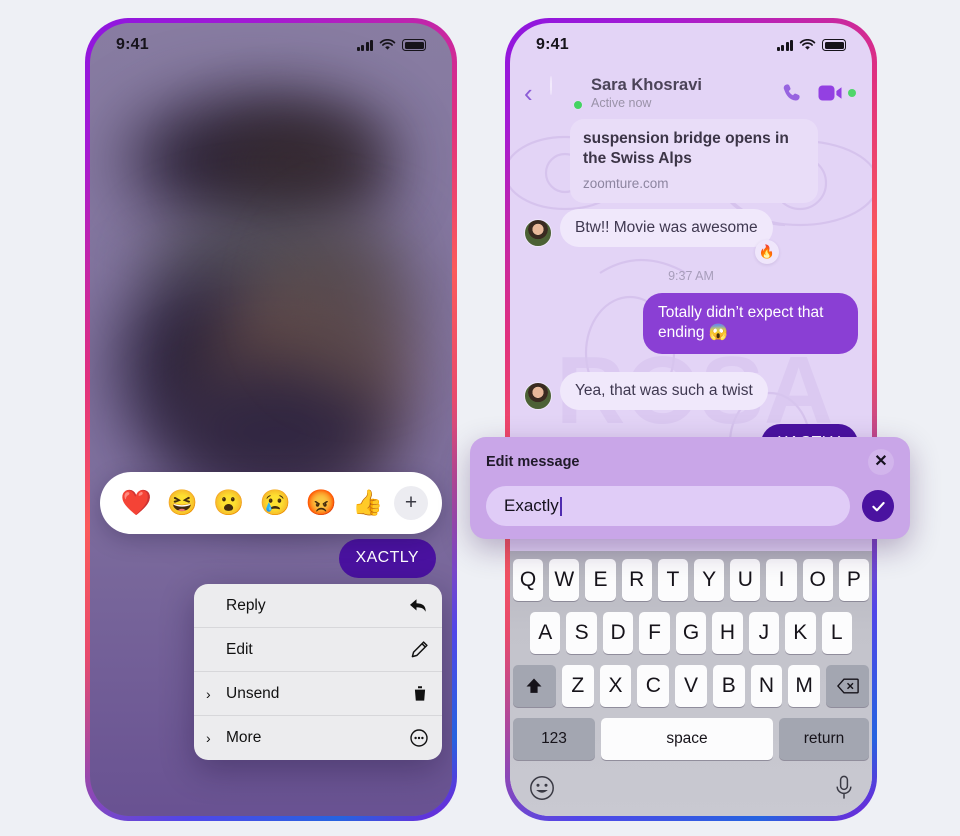  What do you see at coordinates (636, 580) in the screenshot?
I see `key-r: R` at bounding box center [636, 580].